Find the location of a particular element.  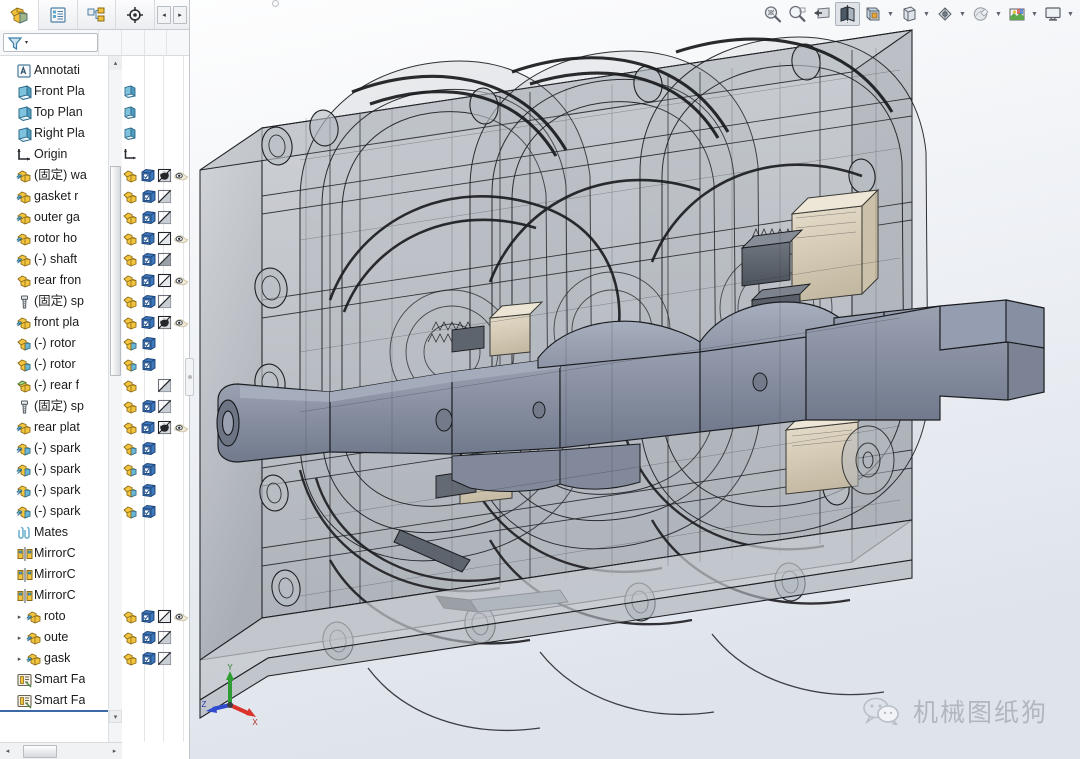

zoom-to-fit-button is located at coordinates (772, 14).